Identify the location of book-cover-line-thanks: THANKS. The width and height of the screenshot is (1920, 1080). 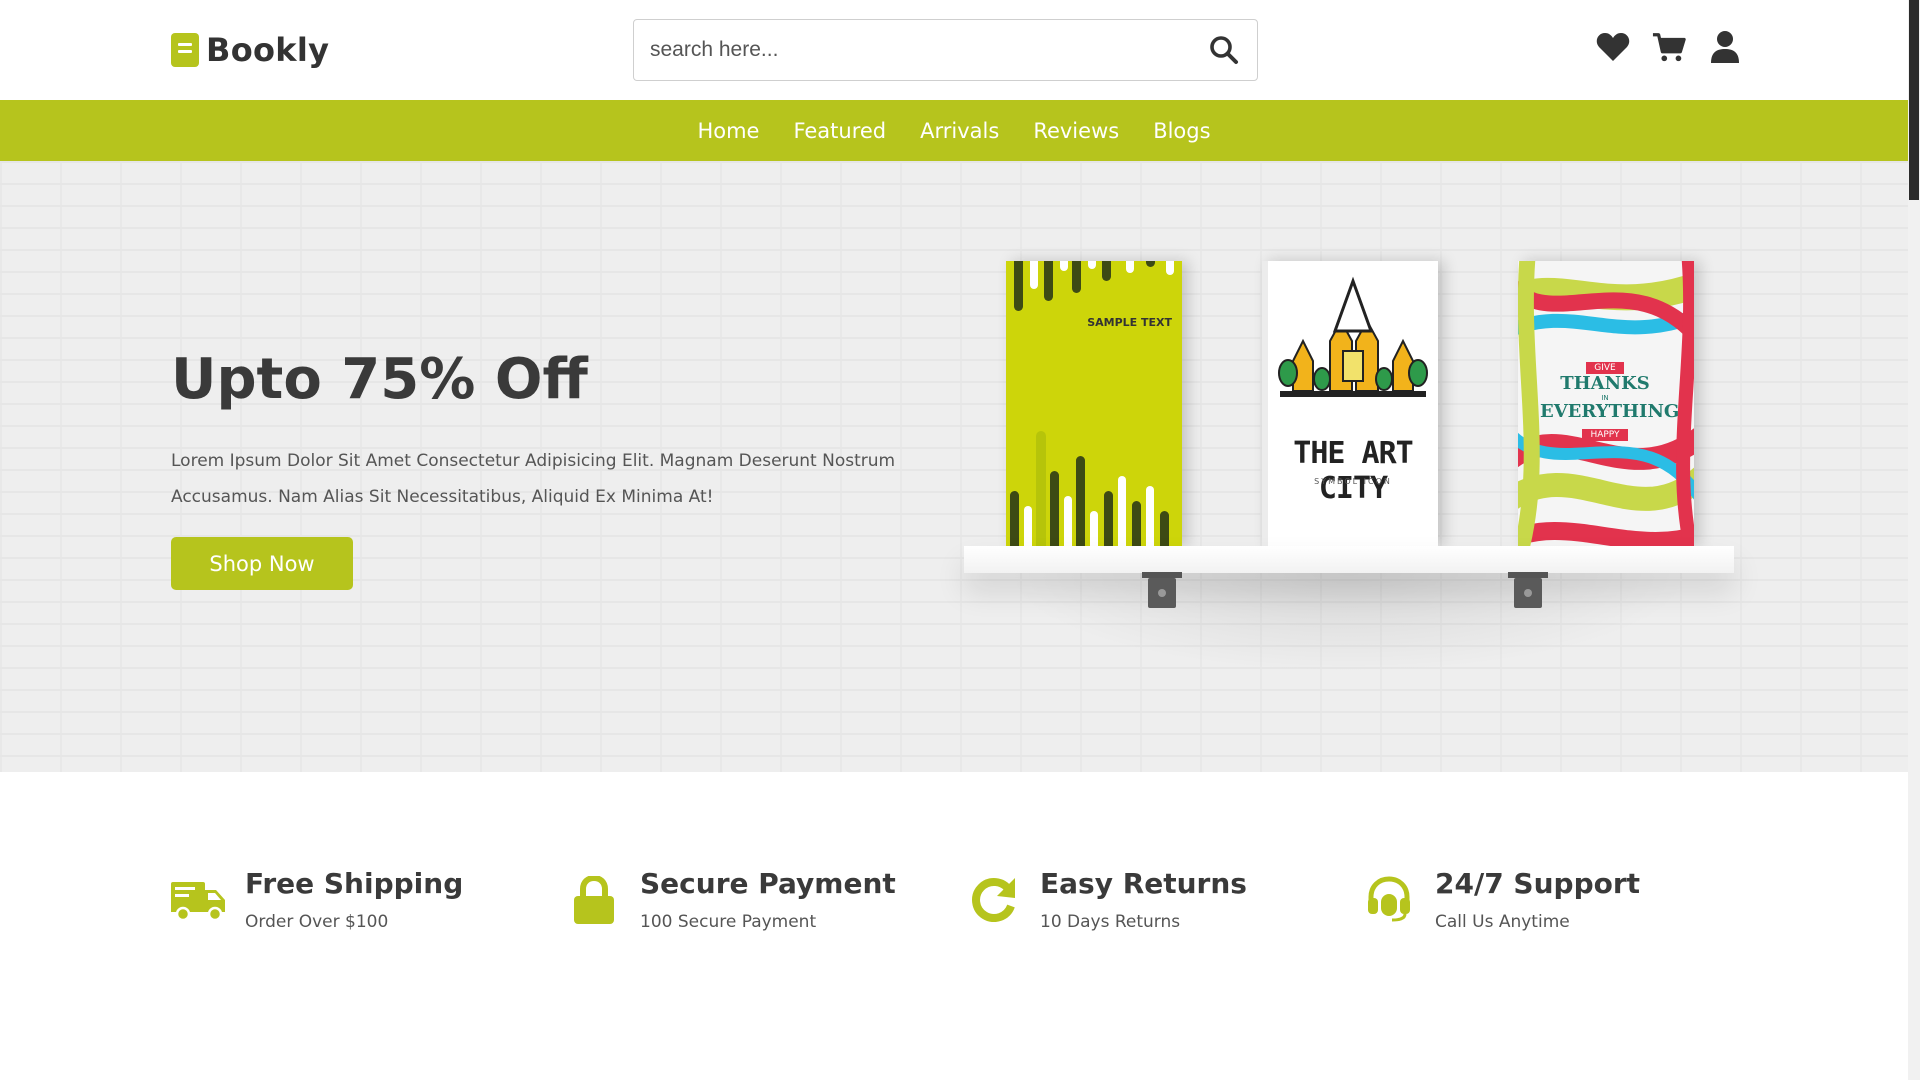
(1605, 383).